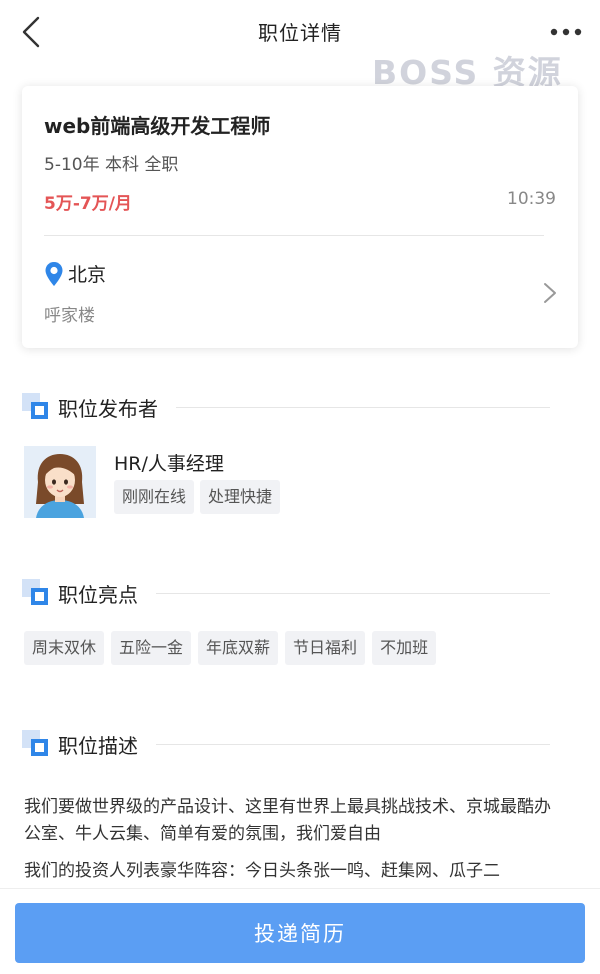 Image resolution: width=600 pixels, height=974 pixels. I want to click on job-title: web前端高级开发工程师, so click(157, 126).